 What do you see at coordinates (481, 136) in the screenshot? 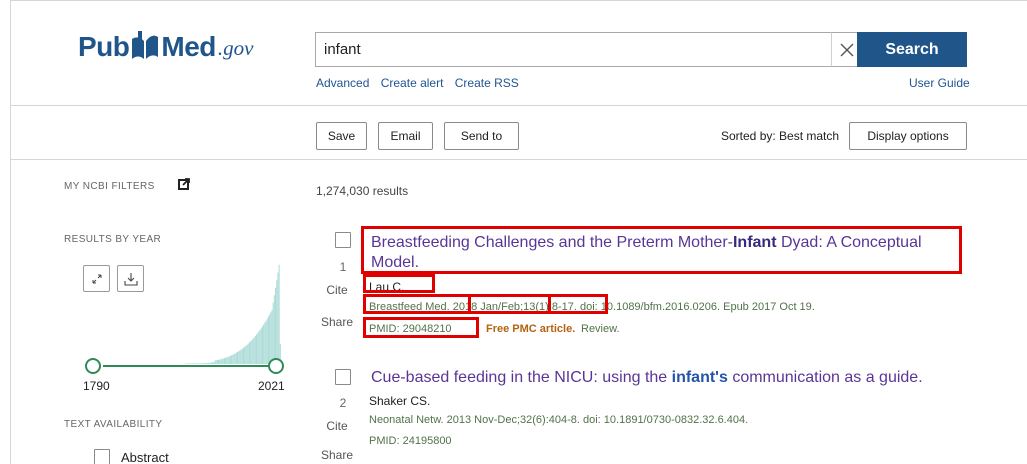
I see `send-to-button: Send to` at bounding box center [481, 136].